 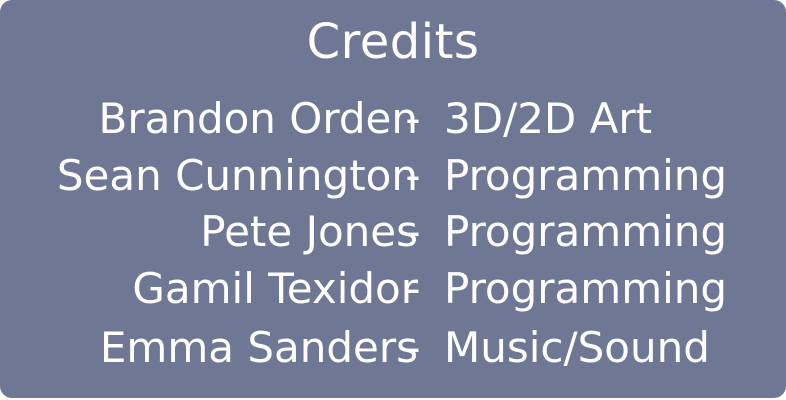 I want to click on credit-row: Gamil Texidor - Programming, so click(x=393, y=289).